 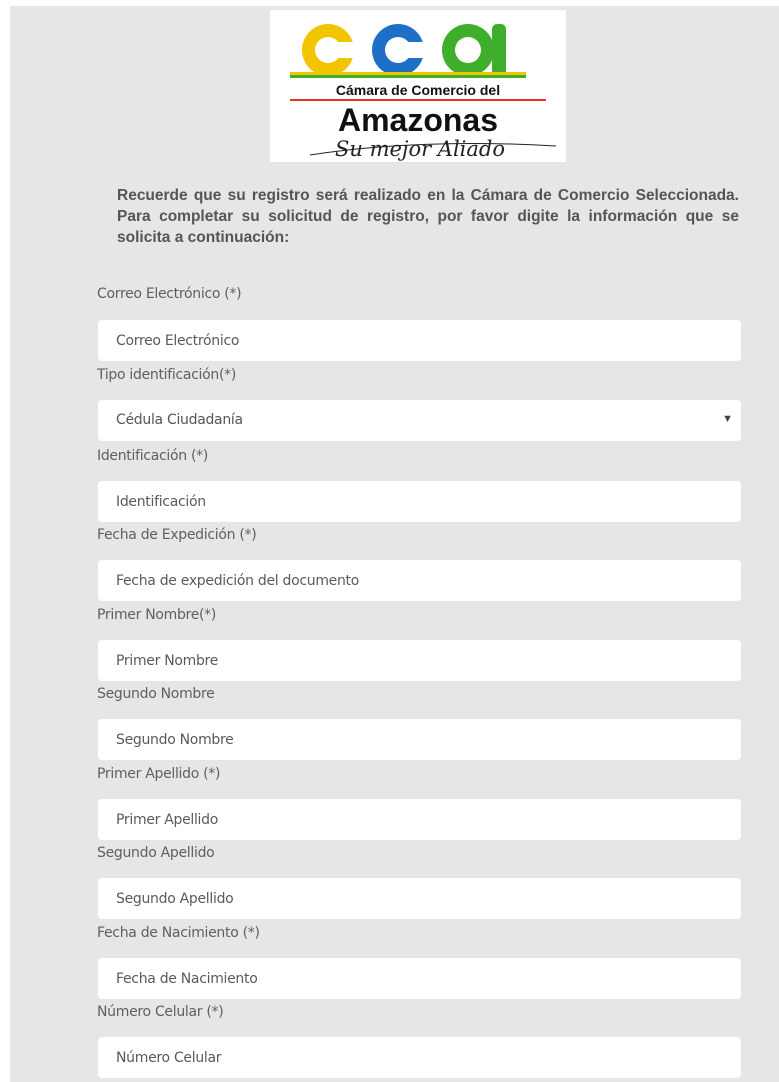 I want to click on second-name-label: Segundo Nombre, so click(x=156, y=694).